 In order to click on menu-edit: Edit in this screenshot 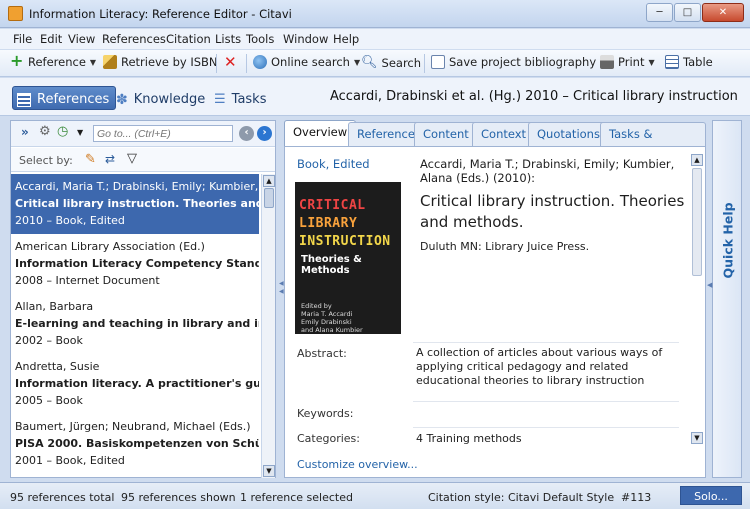, I will do `click(51, 39)`.